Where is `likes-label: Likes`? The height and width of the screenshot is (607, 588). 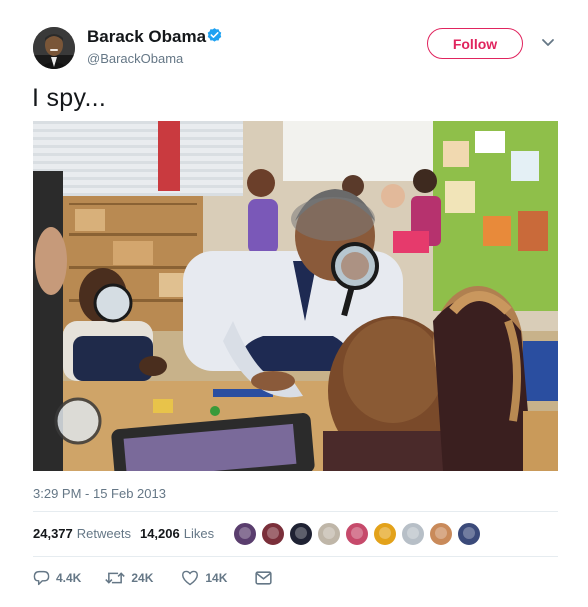 likes-label: Likes is located at coordinates (199, 533).